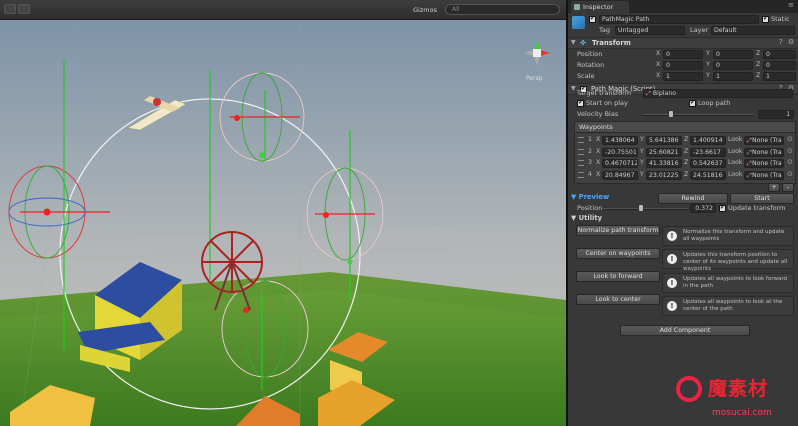 This screenshot has width=798, height=426. Describe the element at coordinates (779, 54) in the screenshot. I see `position-z: 0` at that location.